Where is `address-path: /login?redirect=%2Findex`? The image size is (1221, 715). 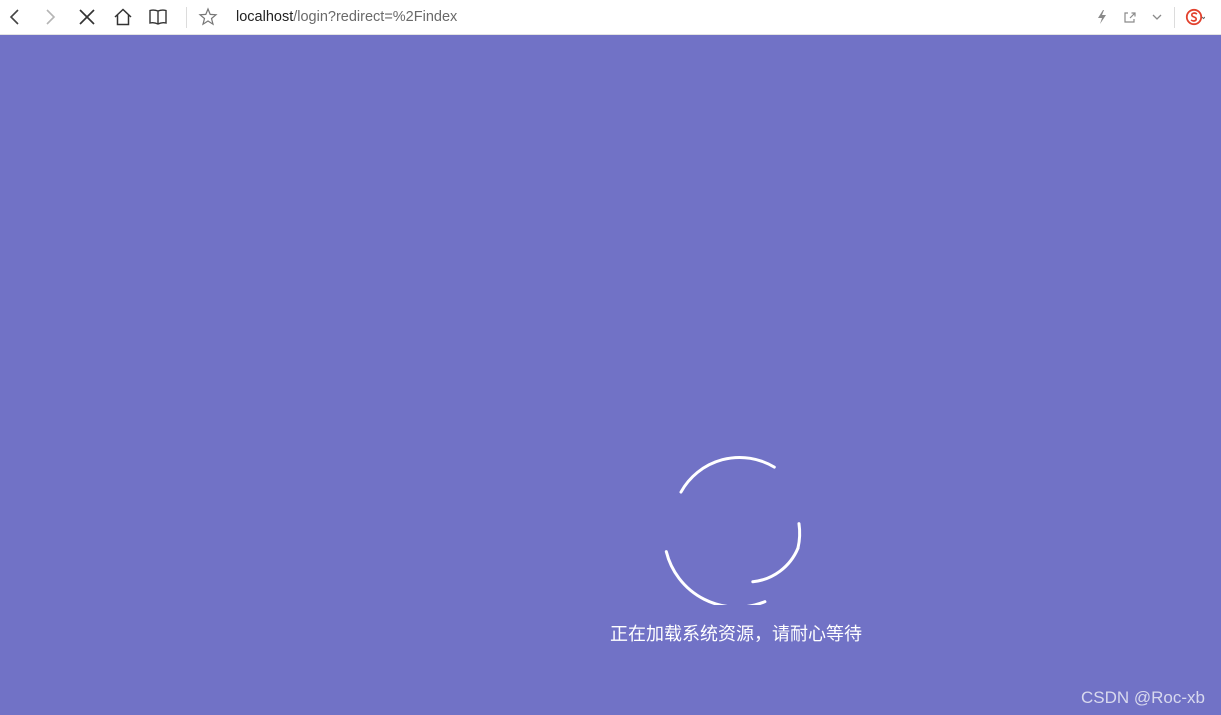 address-path: /login?redirect=%2Findex is located at coordinates (375, 17).